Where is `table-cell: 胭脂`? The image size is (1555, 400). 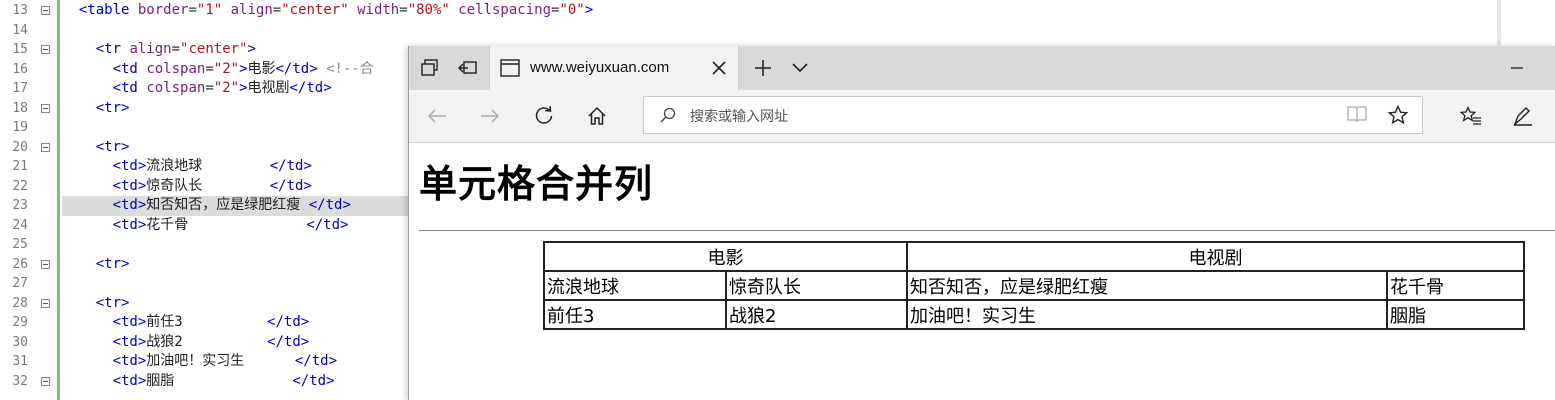
table-cell: 胭脂 is located at coordinates (1455, 314).